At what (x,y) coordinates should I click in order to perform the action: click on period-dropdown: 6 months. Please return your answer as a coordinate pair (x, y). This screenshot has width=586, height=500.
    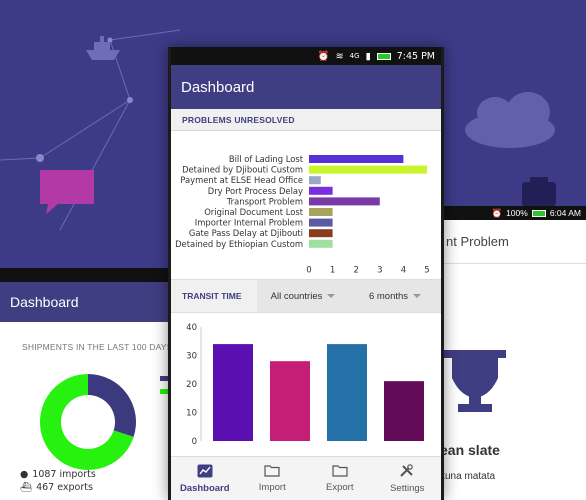
    Looking at the image, I should click on (395, 296).